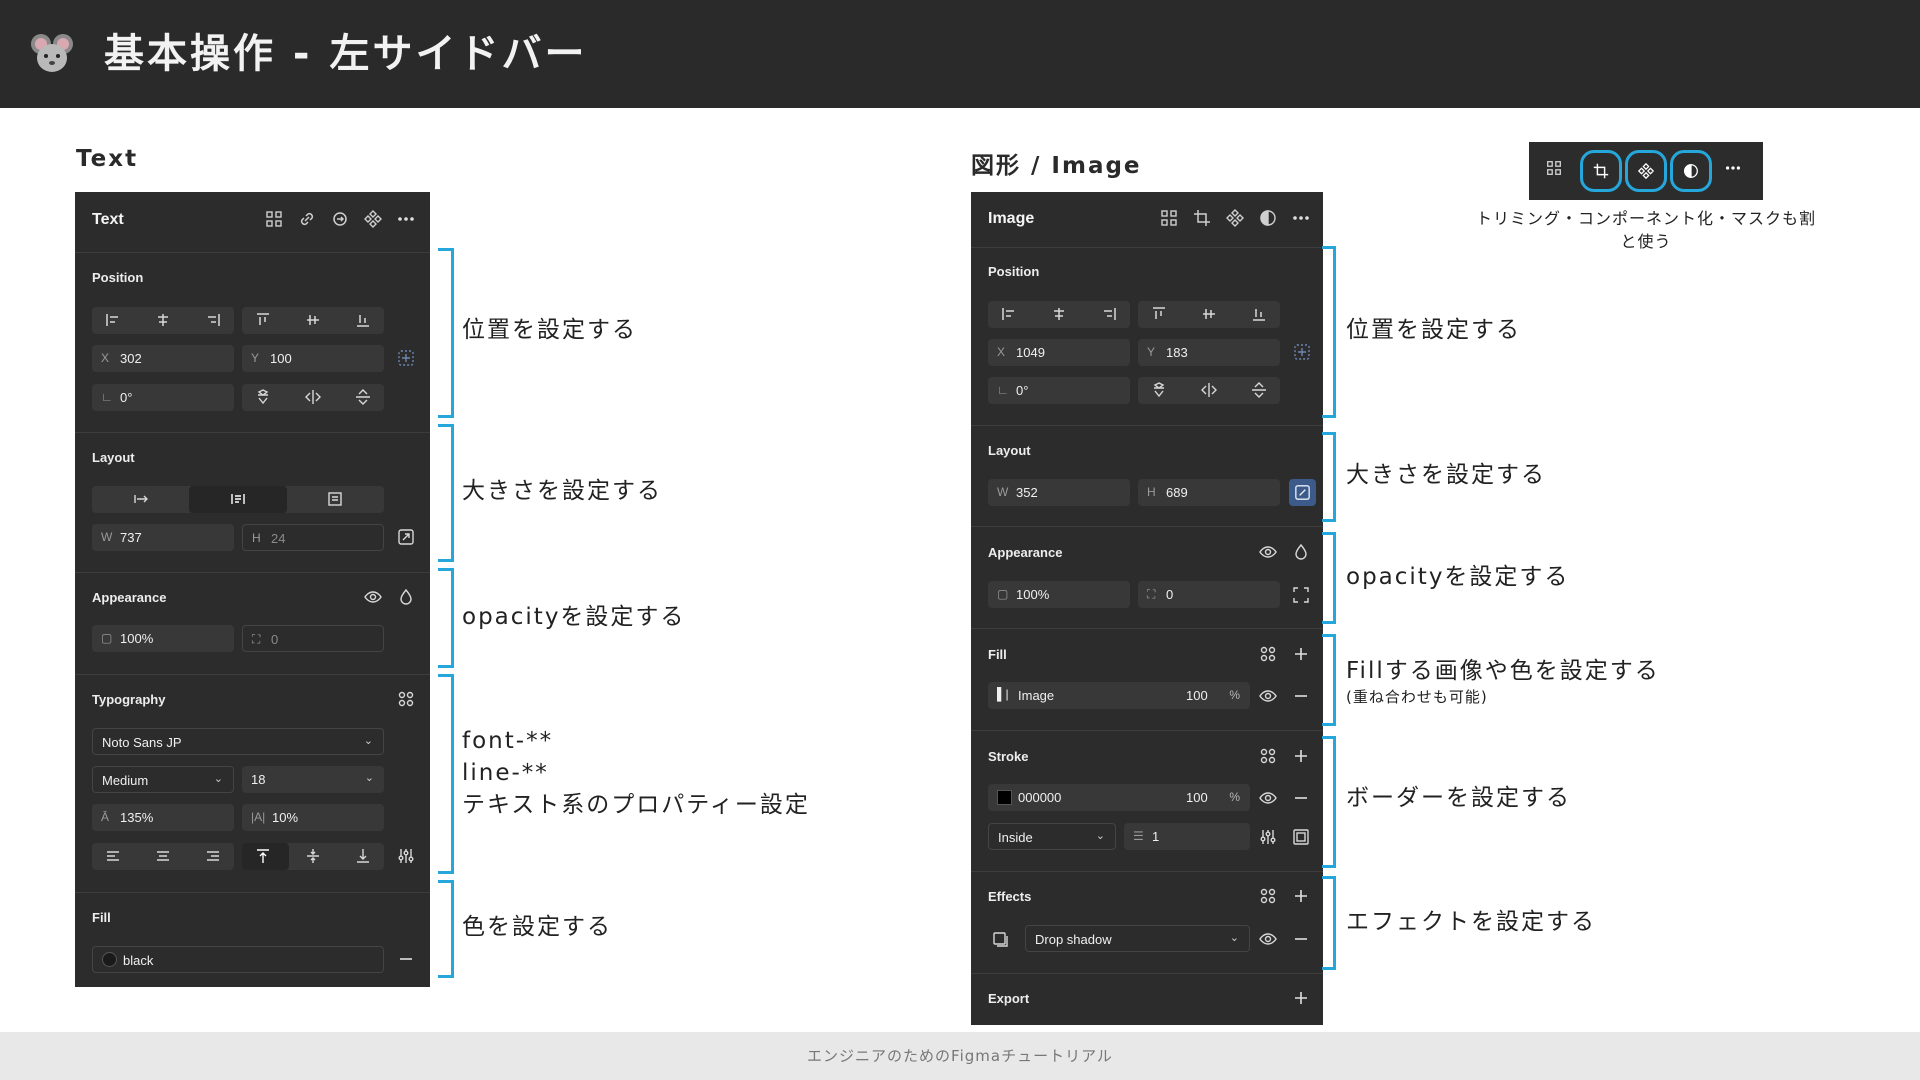 The height and width of the screenshot is (1080, 1920). I want to click on text-align-left-icon, so click(113, 856).